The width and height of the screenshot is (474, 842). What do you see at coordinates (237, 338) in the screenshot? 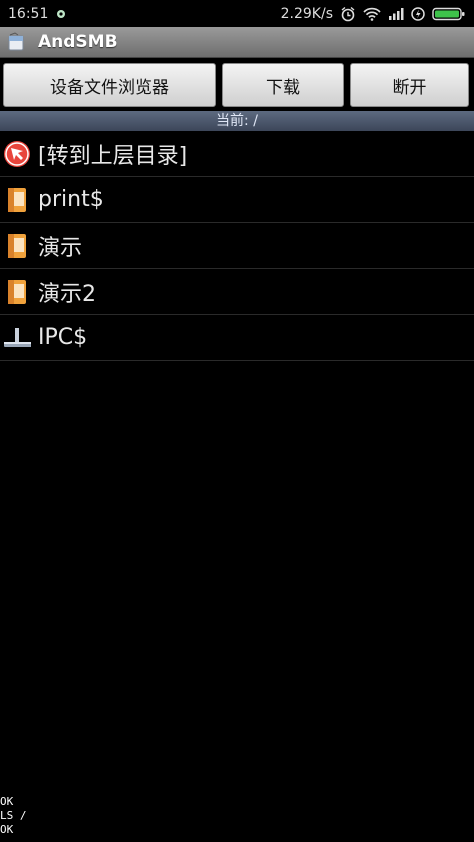
I see `list-item: IPC$` at bounding box center [237, 338].